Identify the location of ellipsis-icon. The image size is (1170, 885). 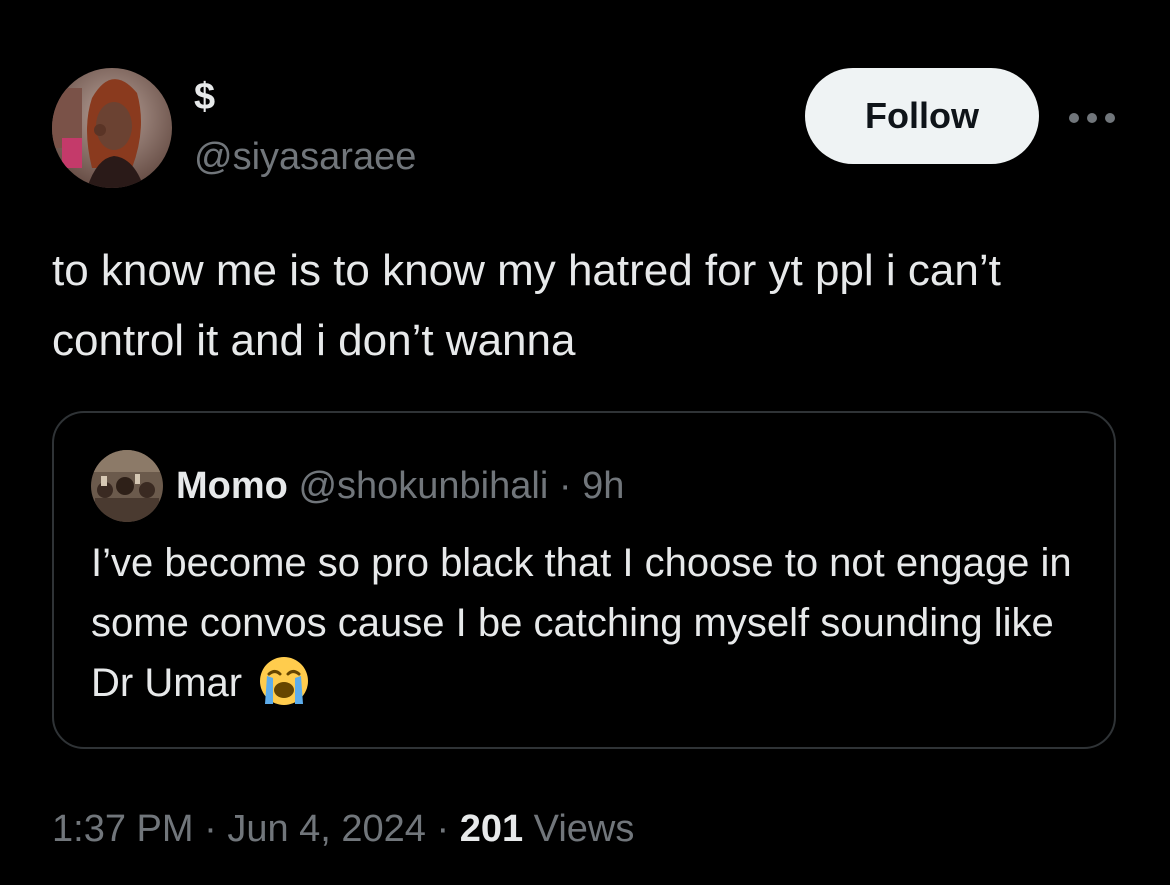
(1092, 118).